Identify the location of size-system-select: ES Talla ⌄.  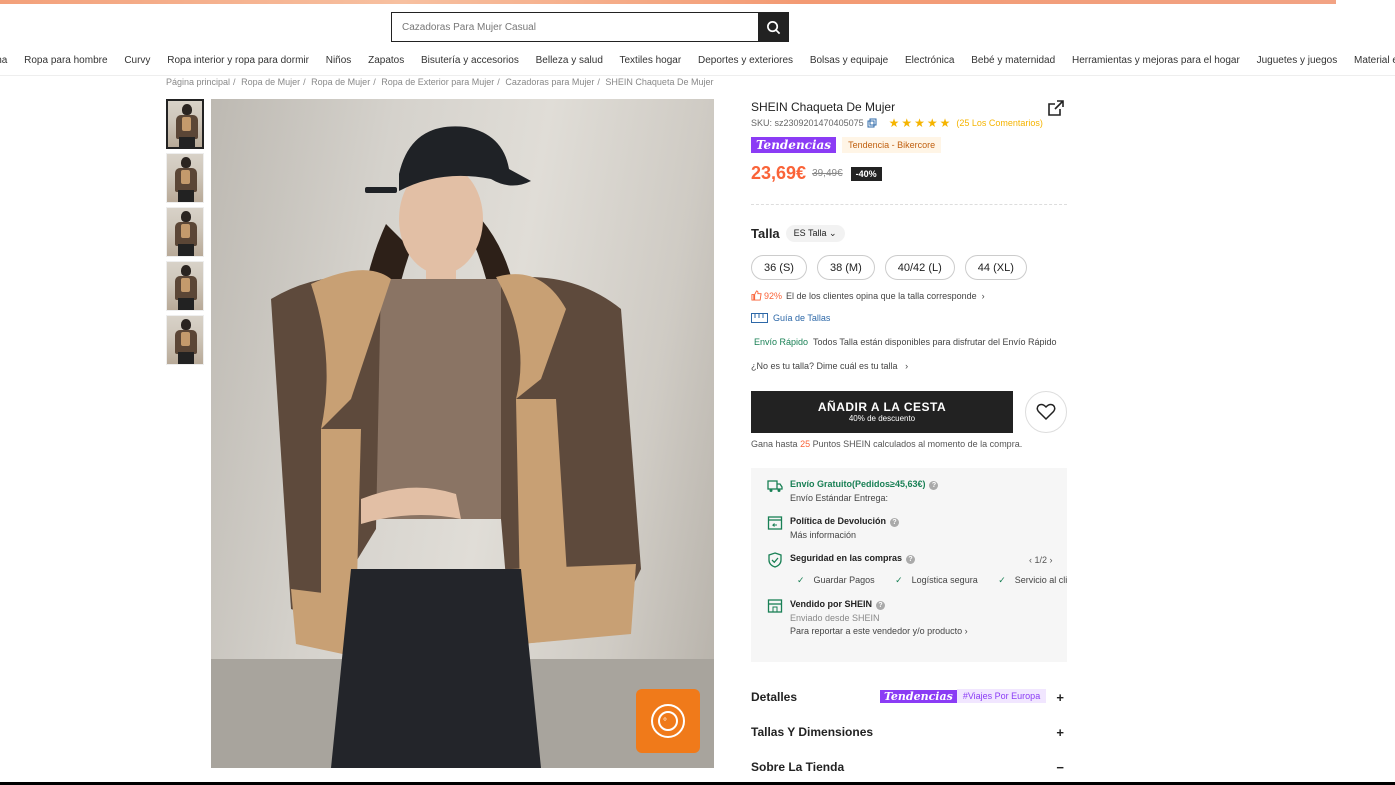
(815, 233).